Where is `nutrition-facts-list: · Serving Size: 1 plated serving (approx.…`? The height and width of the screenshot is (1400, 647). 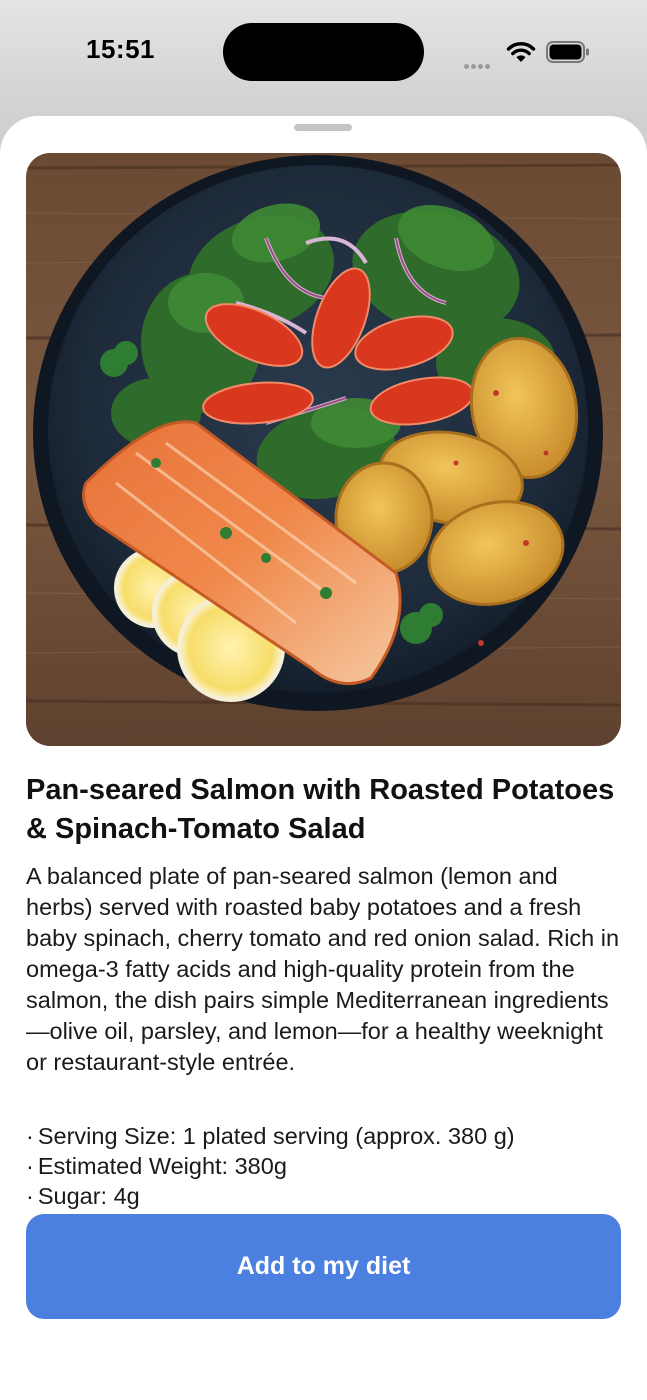 nutrition-facts-list: · Serving Size: 1 plated serving (approx.… is located at coordinates (325, 1166).